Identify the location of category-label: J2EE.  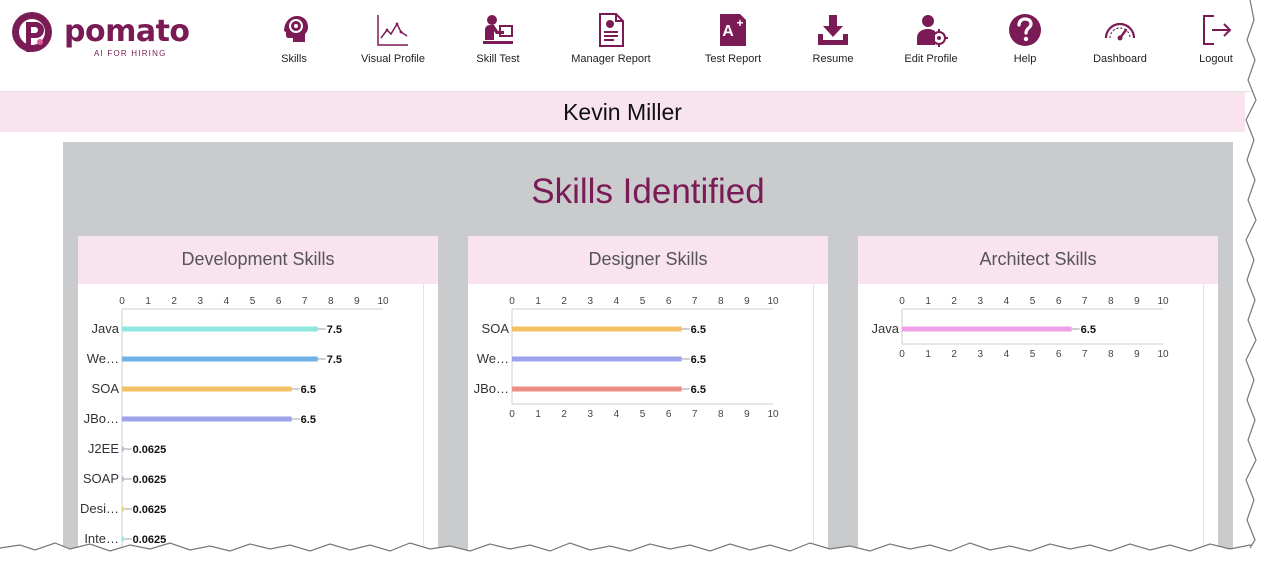
(103, 448).